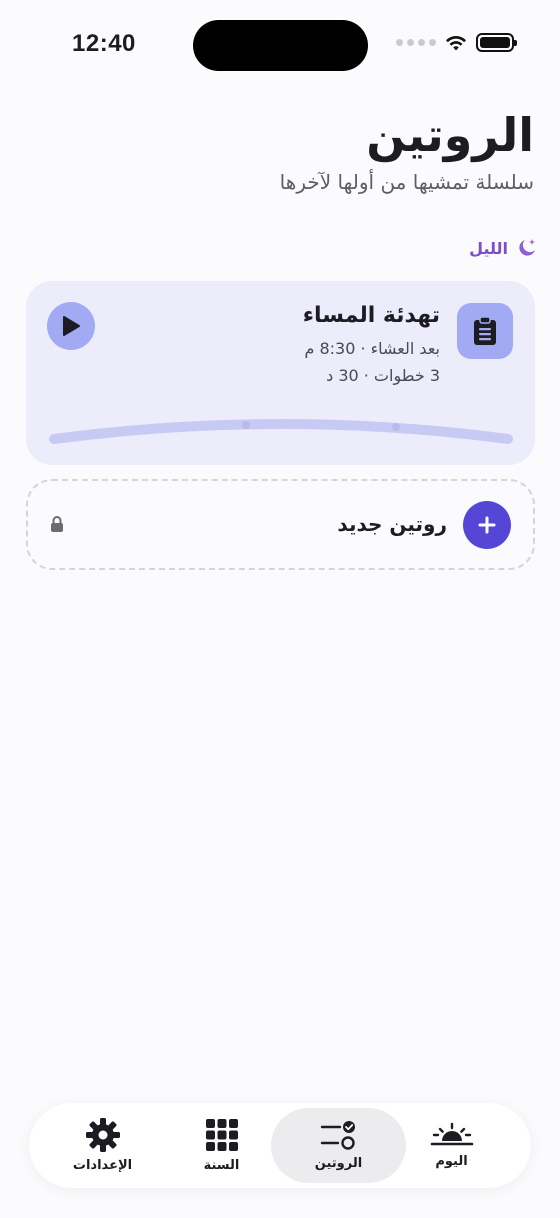 The width and height of the screenshot is (560, 1218). Describe the element at coordinates (338, 1163) in the screenshot. I see `tab-label: الروتين` at that location.